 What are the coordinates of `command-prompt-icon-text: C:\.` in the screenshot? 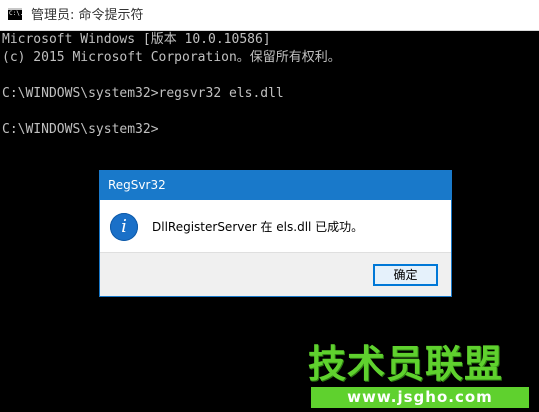 It's located at (16, 13).